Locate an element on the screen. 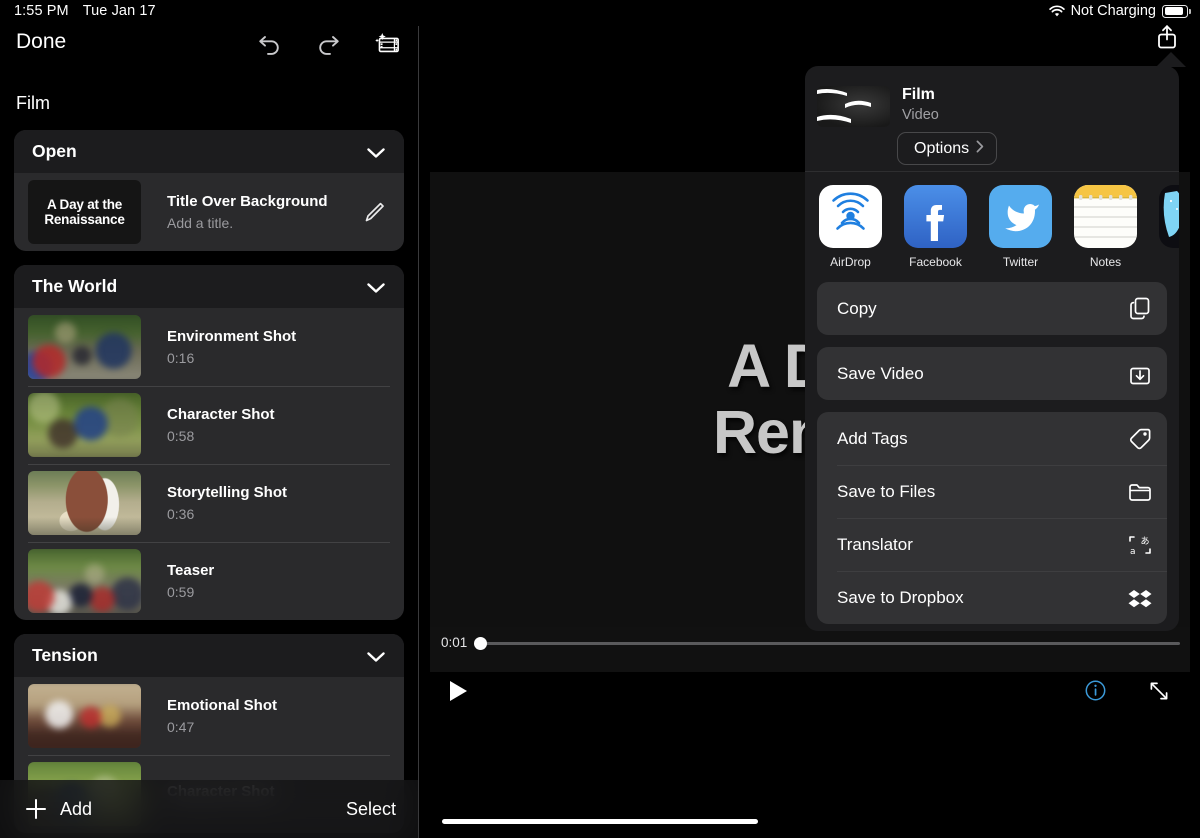  share-action-group-2: Save Video is located at coordinates (992, 373).